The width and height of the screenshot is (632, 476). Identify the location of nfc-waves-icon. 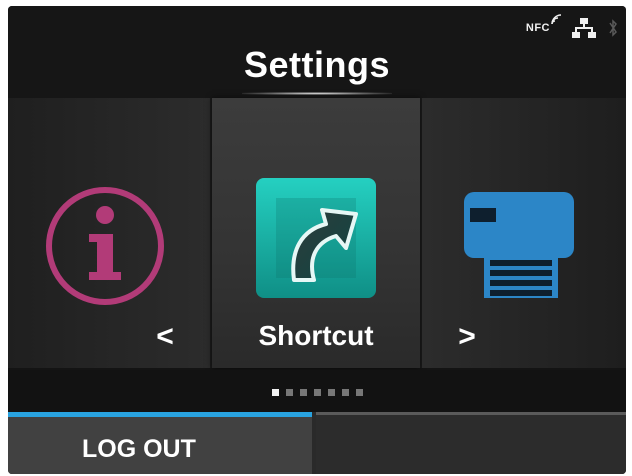
(556, 19).